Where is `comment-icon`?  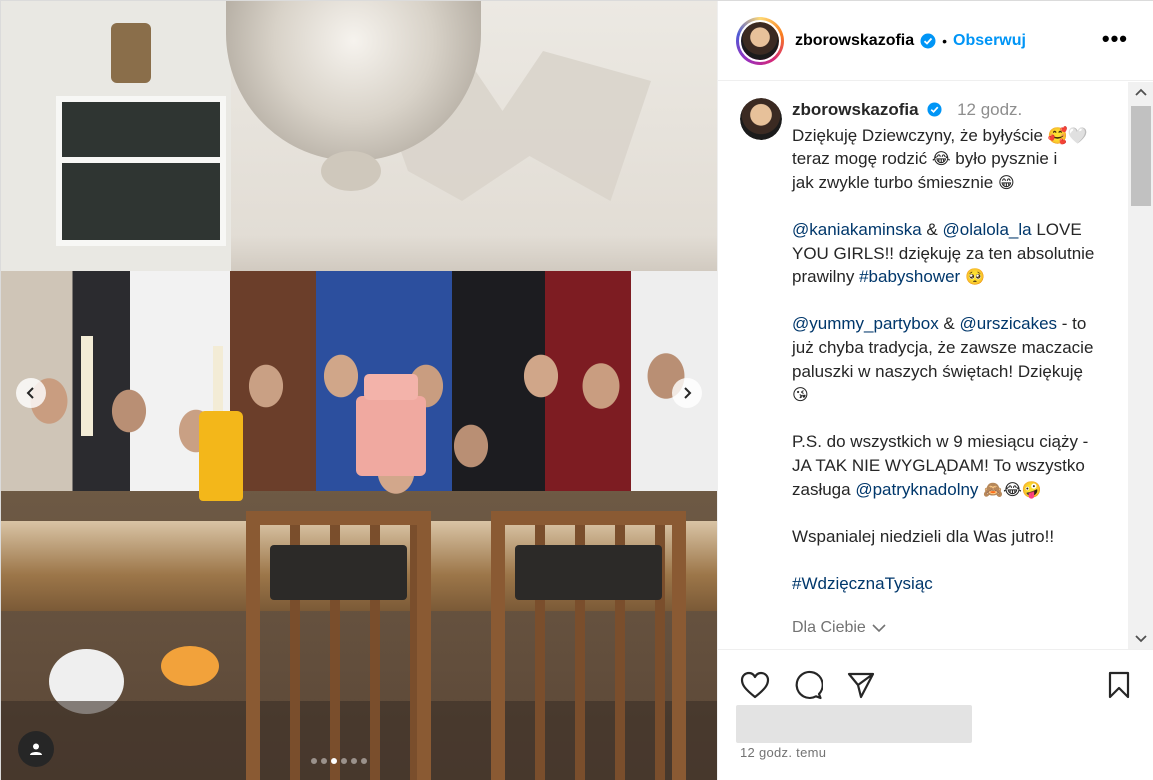
comment-icon is located at coordinates (809, 684).